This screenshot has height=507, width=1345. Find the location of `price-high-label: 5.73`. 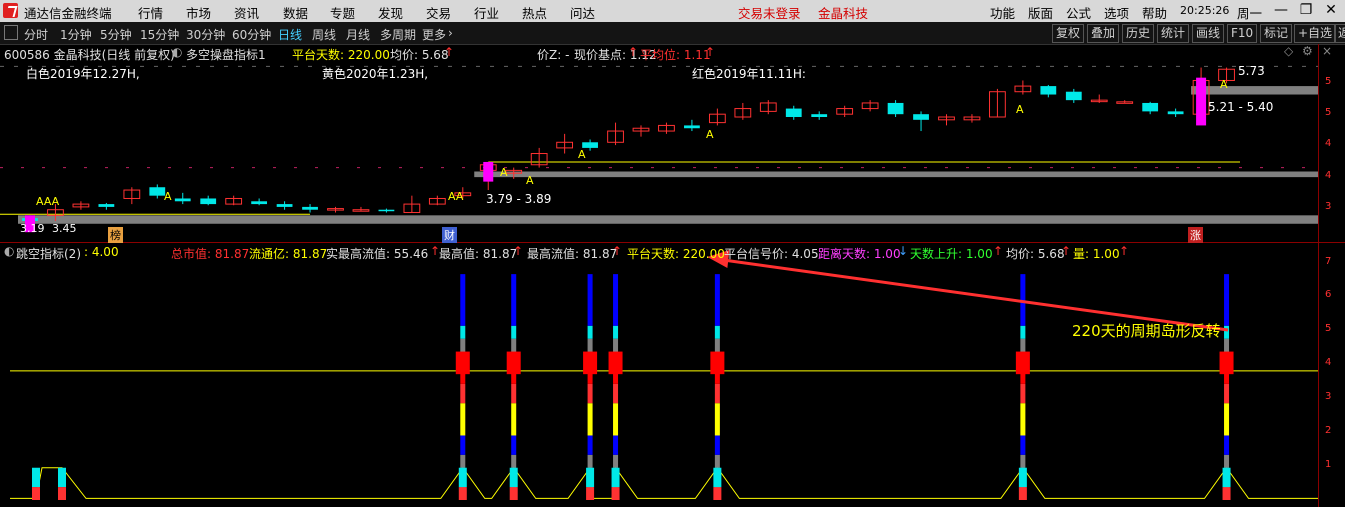

price-high-label: 5.73 is located at coordinates (1251, 71).